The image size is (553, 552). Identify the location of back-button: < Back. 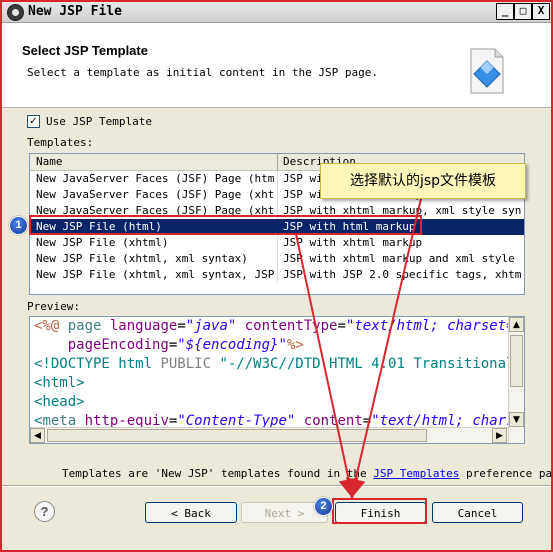
(191, 512).